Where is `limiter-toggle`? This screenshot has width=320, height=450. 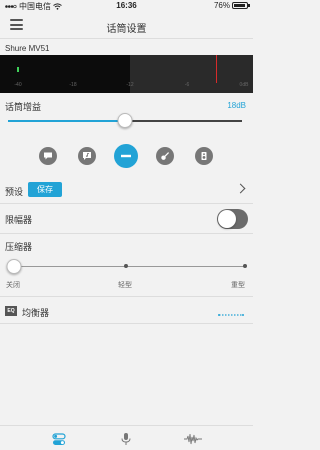 limiter-toggle is located at coordinates (232, 219).